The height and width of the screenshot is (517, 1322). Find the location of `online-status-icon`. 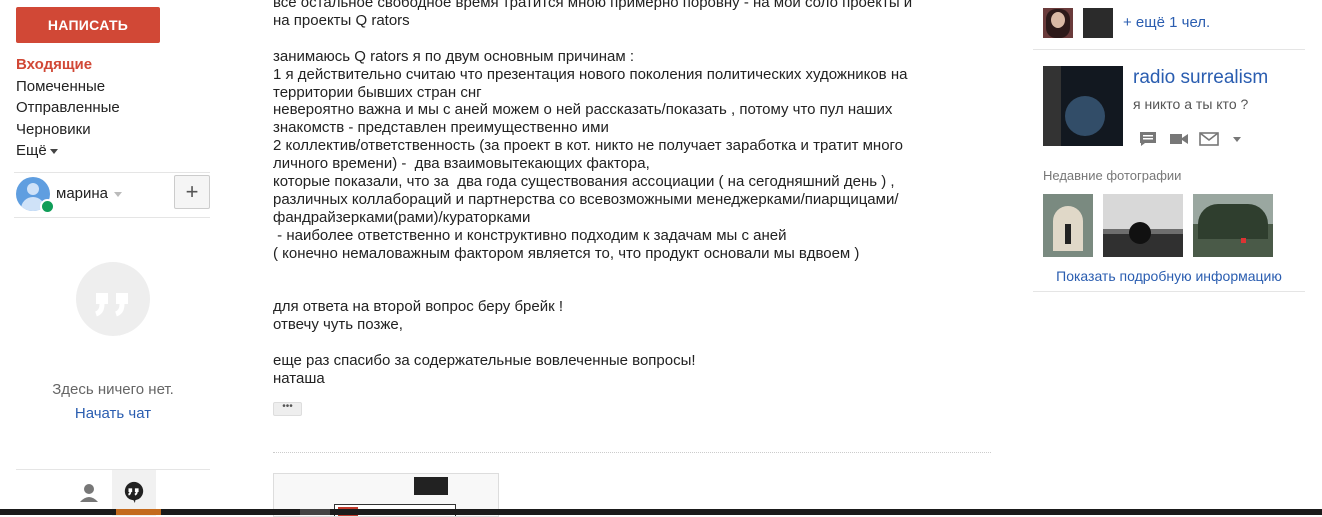

online-status-icon is located at coordinates (47, 206).